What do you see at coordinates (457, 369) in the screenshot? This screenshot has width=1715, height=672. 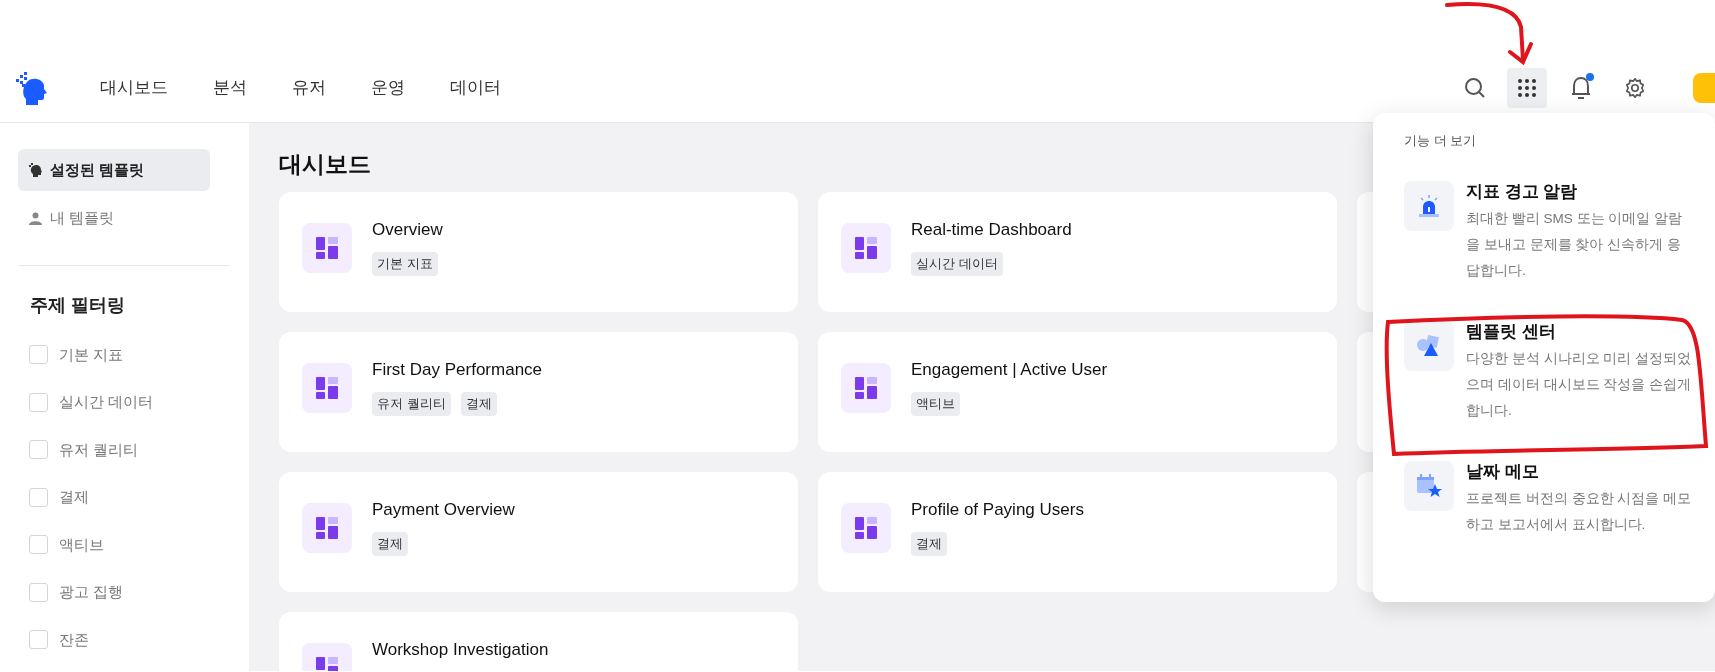 I see `card-title: First Day Performance` at bounding box center [457, 369].